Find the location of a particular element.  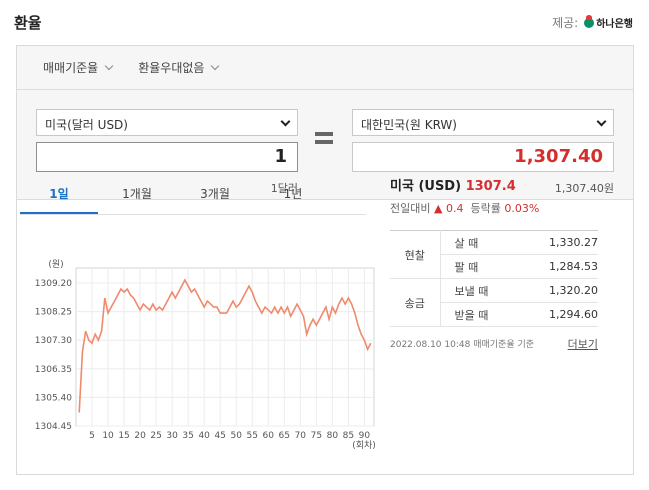

from-currency-label: 미국(달러 USD) is located at coordinates (86, 125).